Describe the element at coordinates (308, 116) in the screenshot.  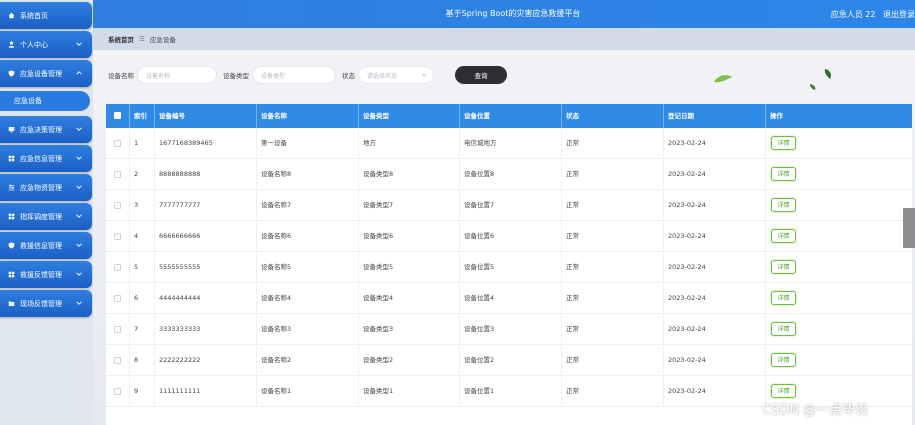
I see `header-name: 设备名称` at that location.